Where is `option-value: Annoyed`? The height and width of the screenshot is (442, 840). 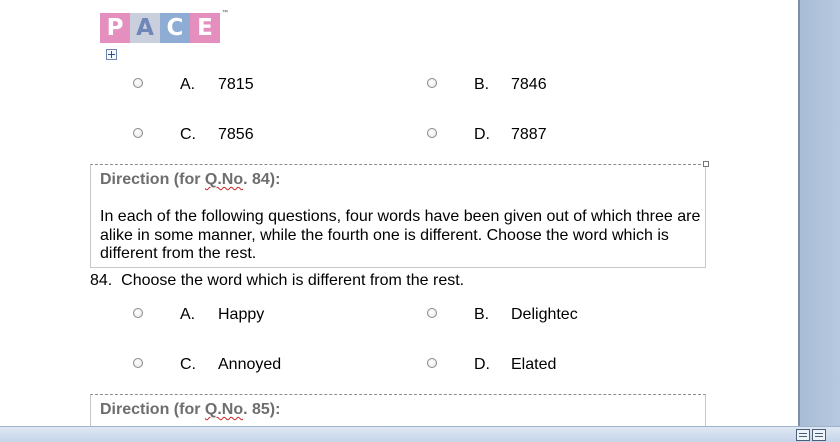 option-value: Annoyed is located at coordinates (250, 364).